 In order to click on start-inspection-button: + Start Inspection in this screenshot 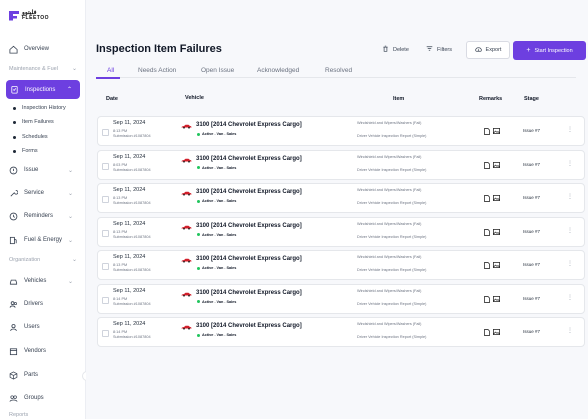, I will do `click(549, 50)`.